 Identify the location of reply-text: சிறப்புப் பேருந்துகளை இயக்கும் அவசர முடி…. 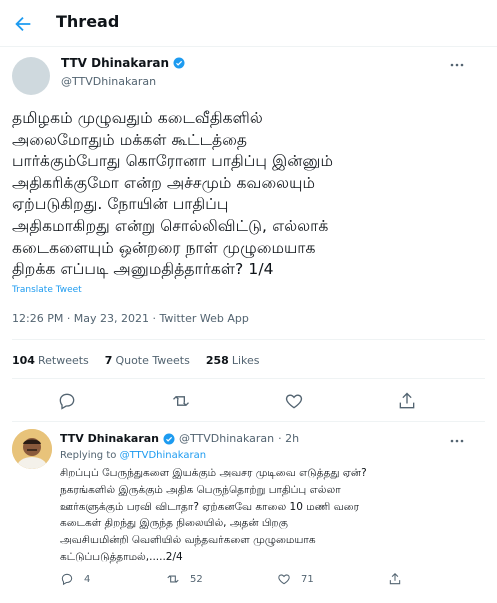
(275, 515).